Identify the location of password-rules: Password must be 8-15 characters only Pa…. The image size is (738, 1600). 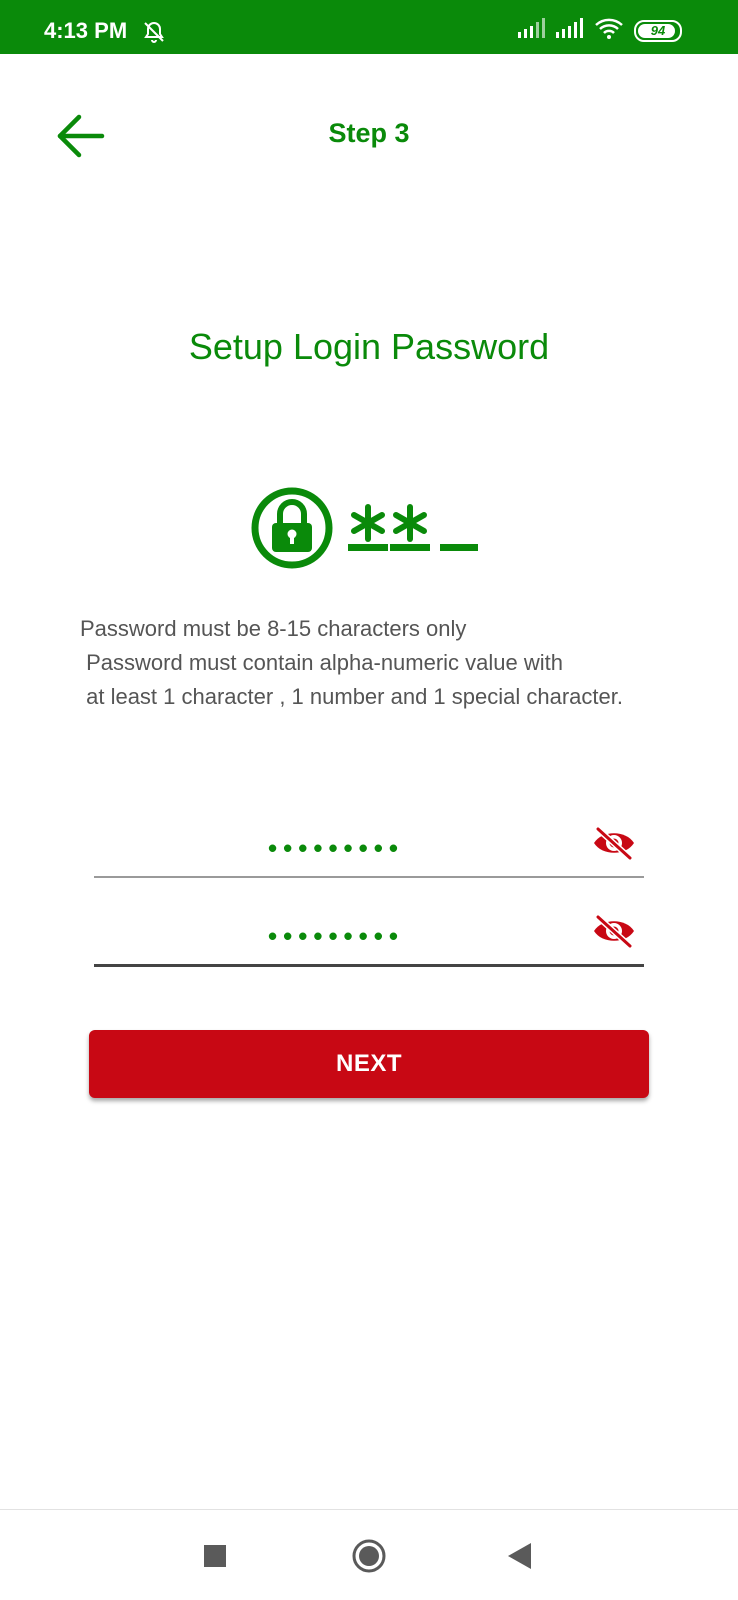
(390, 663).